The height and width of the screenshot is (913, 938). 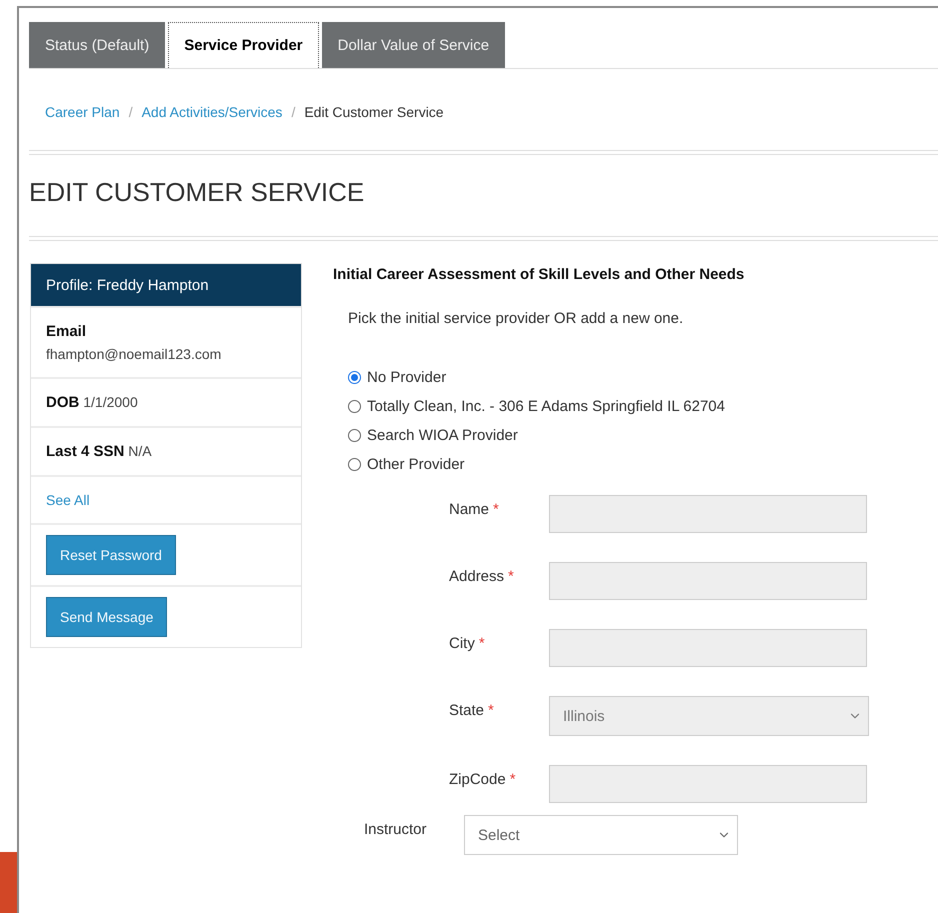 What do you see at coordinates (643, 377) in the screenshot?
I see `provider-radio-option: No Provider` at bounding box center [643, 377].